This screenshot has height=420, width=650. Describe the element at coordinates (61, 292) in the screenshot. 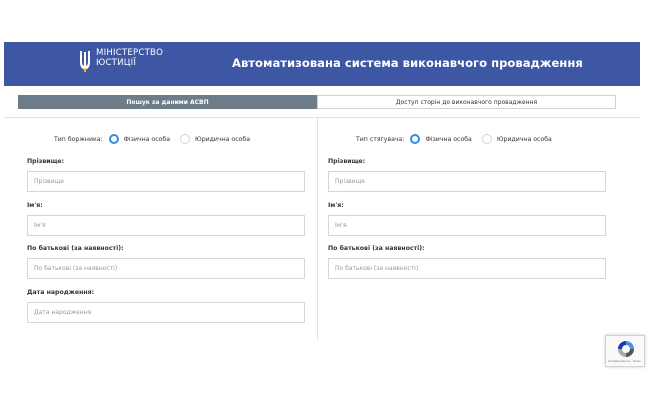

I see `field-label: Дата народження:` at that location.